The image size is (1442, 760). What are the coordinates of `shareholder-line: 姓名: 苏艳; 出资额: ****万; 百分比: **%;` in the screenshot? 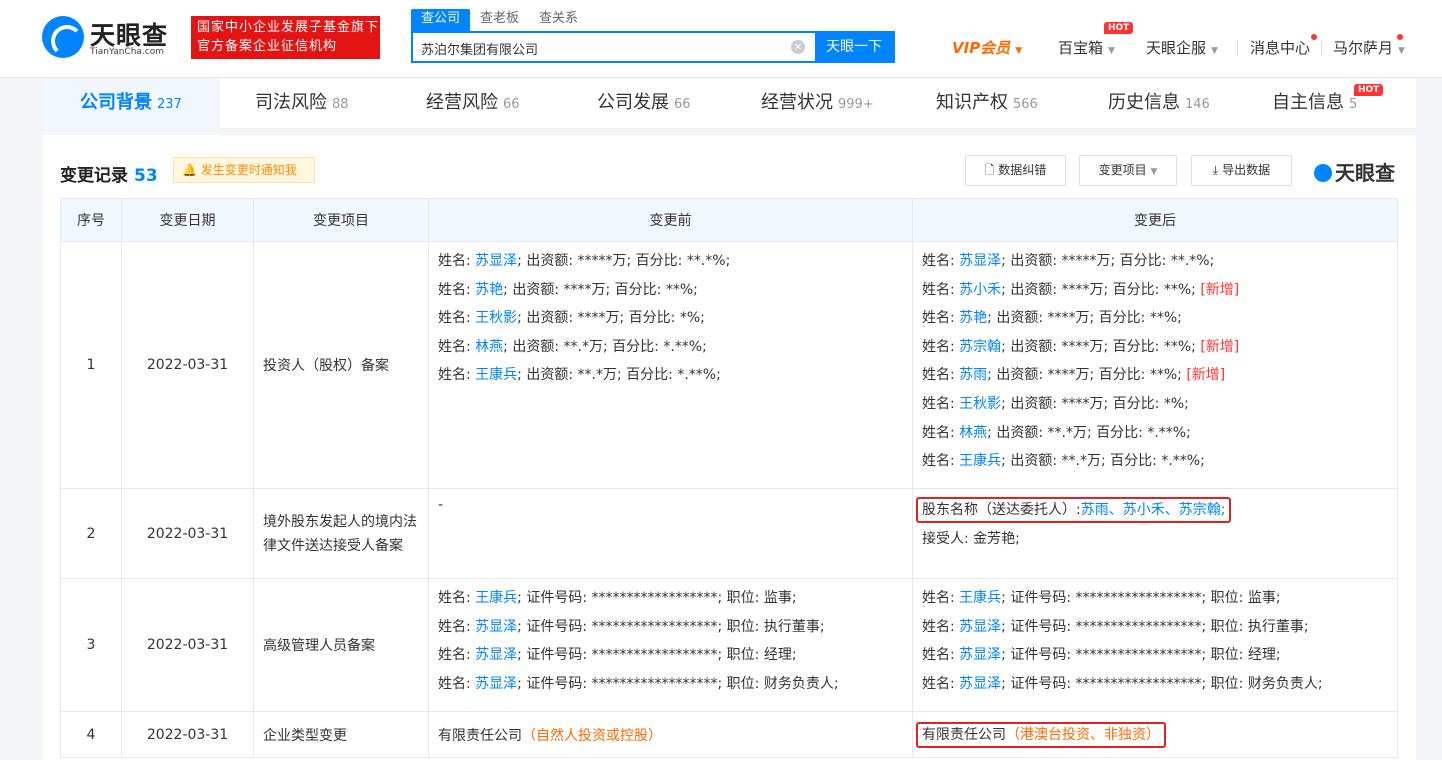 It's located at (670, 290).